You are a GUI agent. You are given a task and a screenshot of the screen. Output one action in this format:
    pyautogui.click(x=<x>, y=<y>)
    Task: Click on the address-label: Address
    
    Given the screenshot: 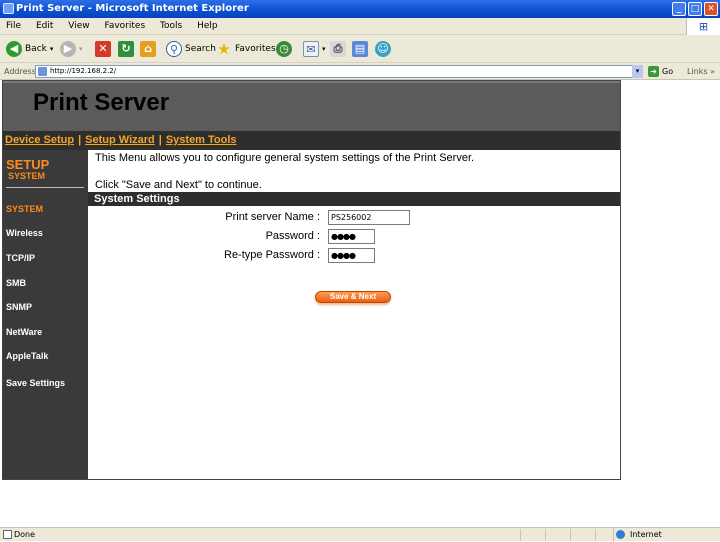 What is the action you would take?
    pyautogui.click(x=20, y=71)
    